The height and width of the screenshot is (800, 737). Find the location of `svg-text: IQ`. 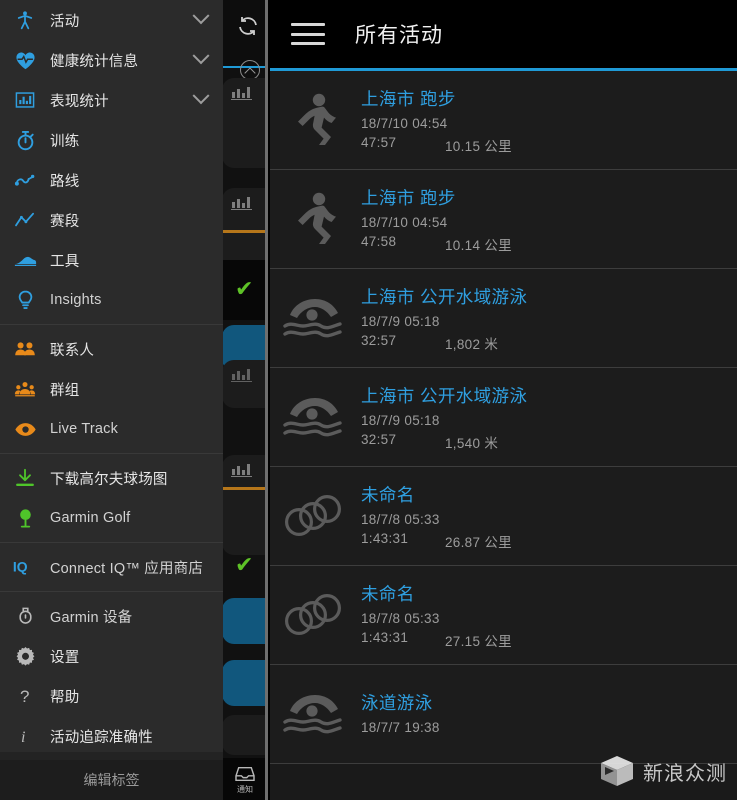

svg-text: IQ is located at coordinates (20, 567).